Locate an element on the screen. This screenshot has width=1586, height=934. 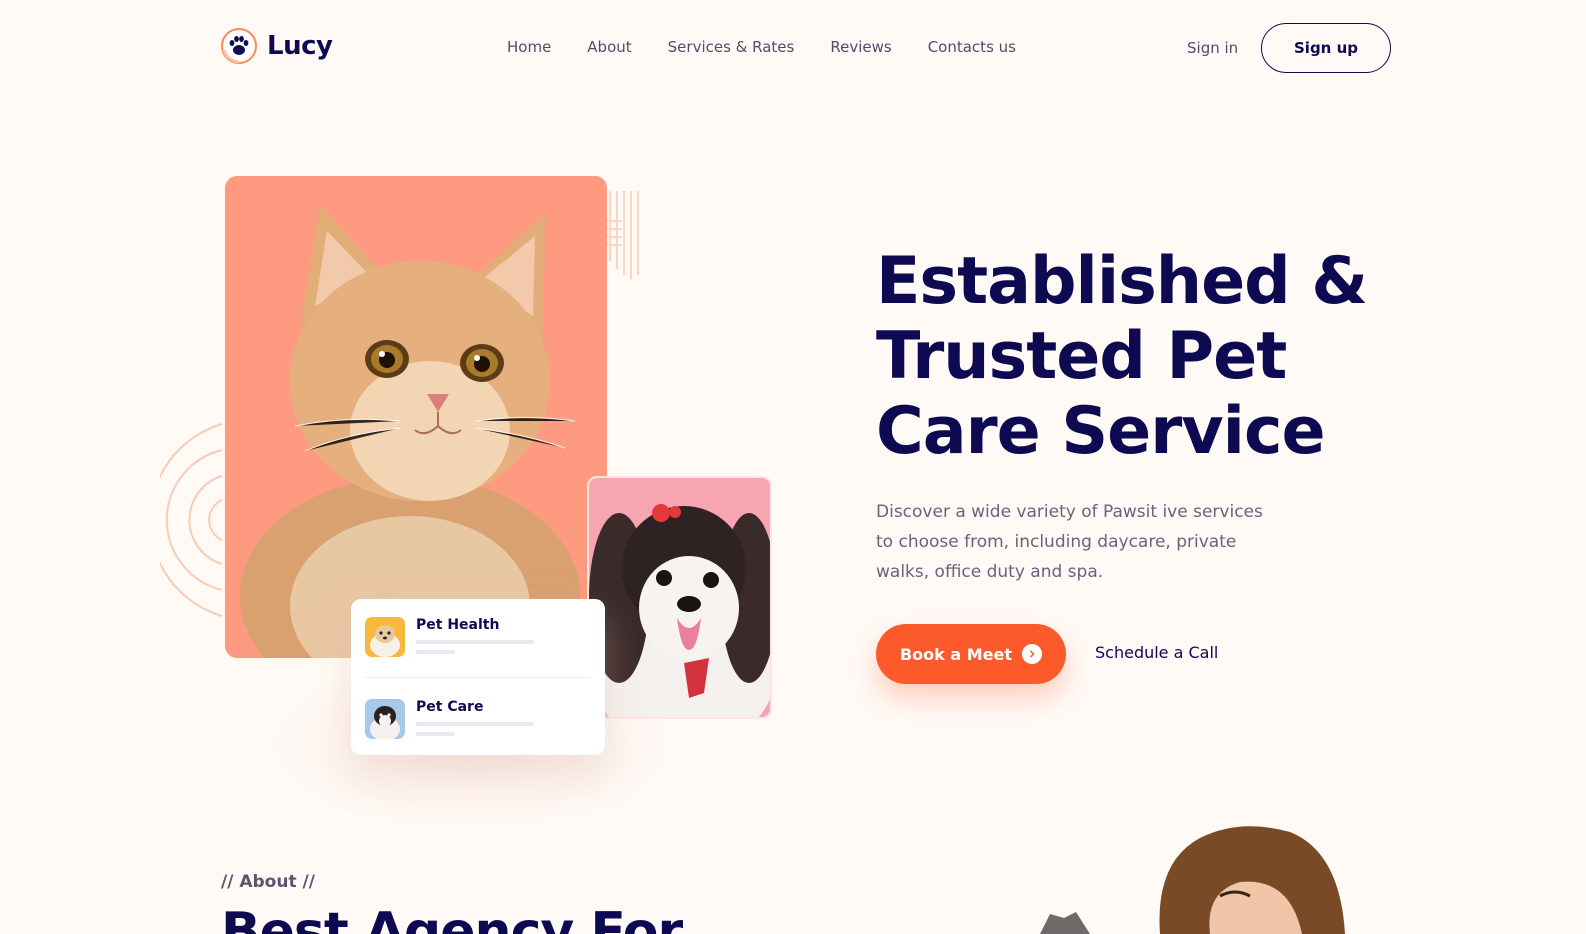
schedule-call-link: Schedule a Call is located at coordinates (1156, 652).